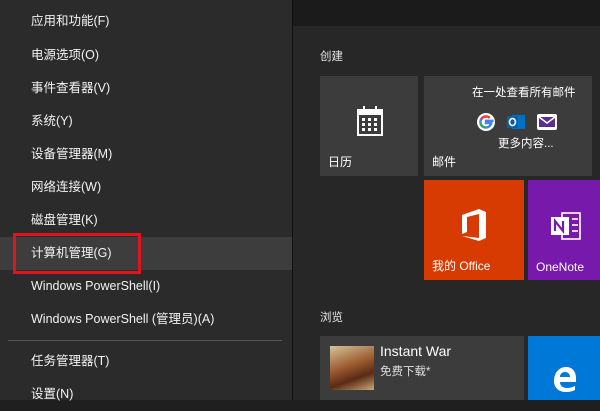 The image size is (600, 411). I want to click on tile-calendar: 日历, so click(369, 126).